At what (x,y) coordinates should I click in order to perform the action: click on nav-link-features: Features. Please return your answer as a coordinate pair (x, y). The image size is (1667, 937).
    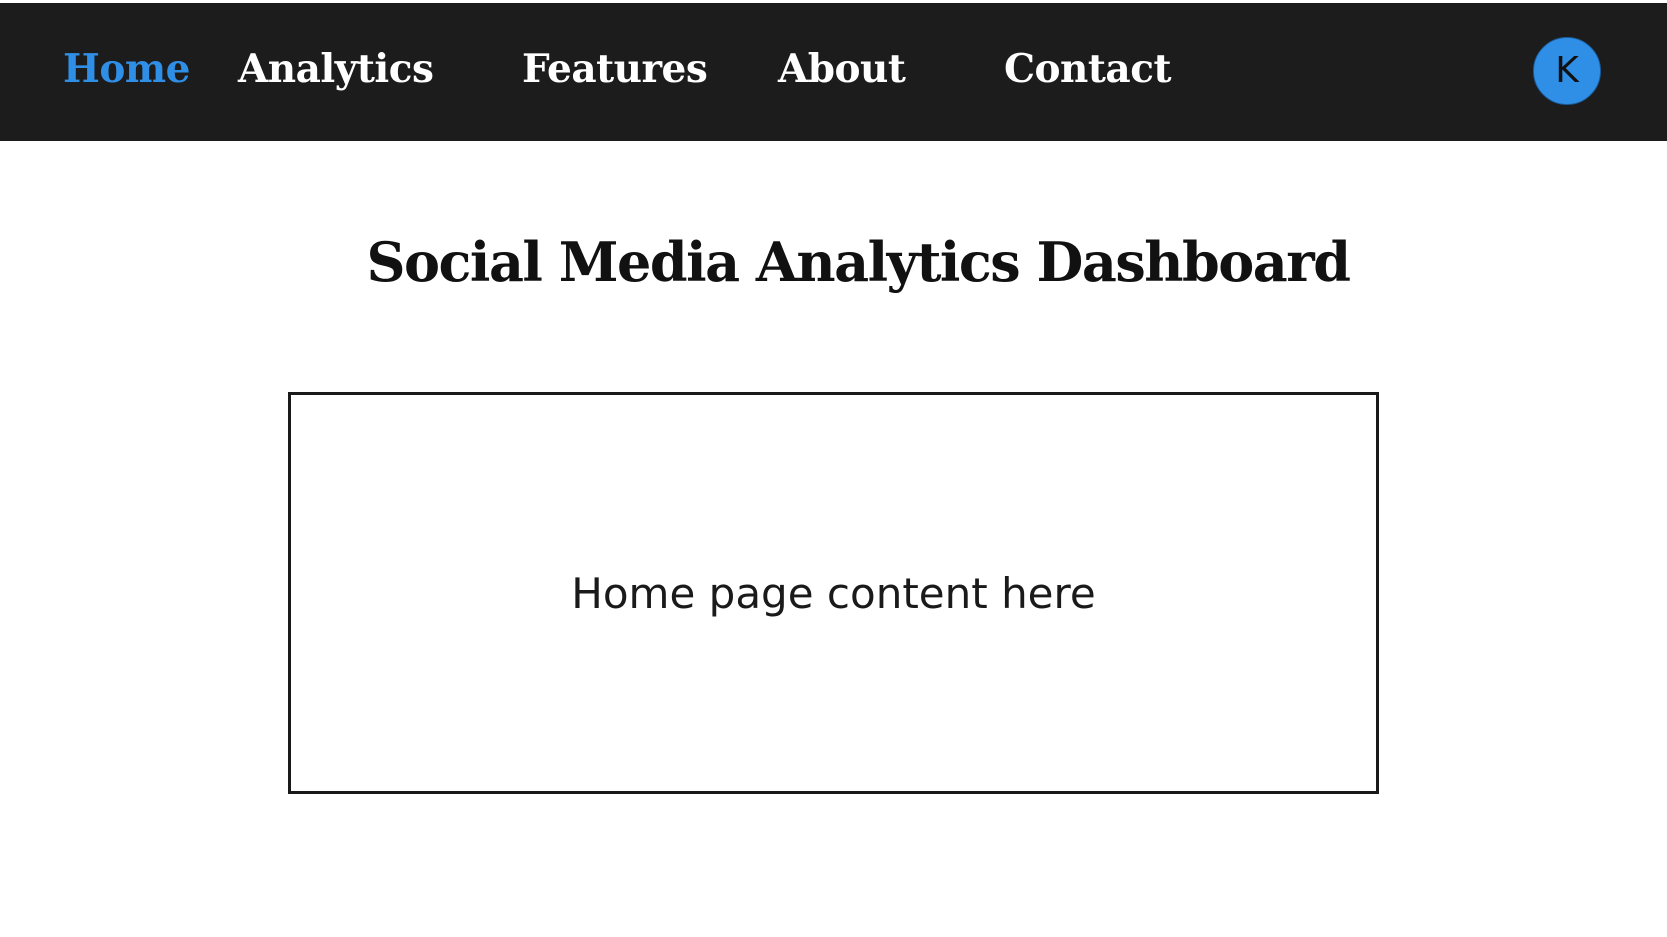
    Looking at the image, I should click on (615, 69).